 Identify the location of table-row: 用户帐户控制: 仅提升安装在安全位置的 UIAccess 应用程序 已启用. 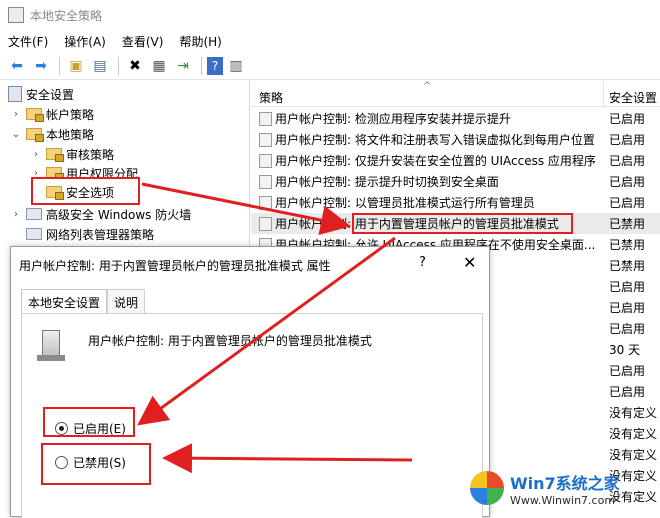
(455, 160).